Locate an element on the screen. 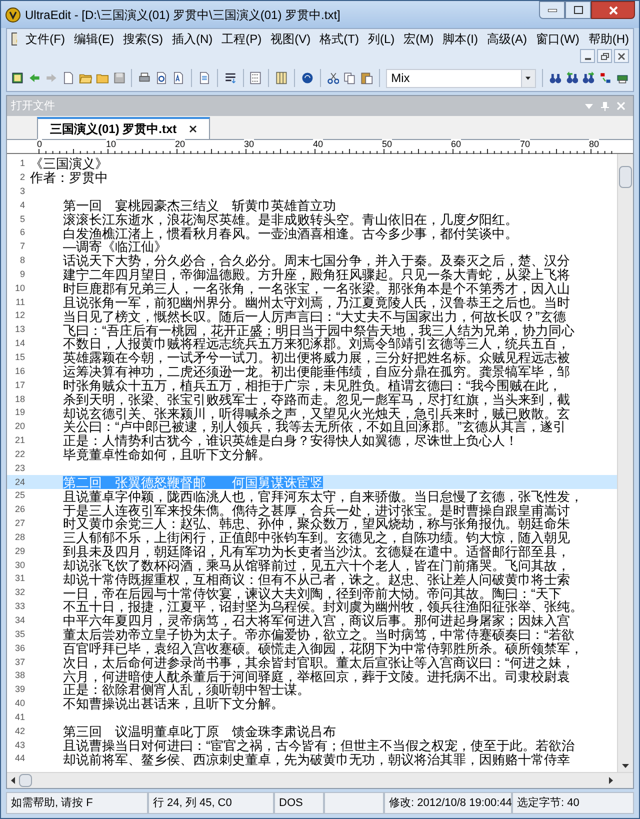  column-mode-icon is located at coordinates (281, 78).